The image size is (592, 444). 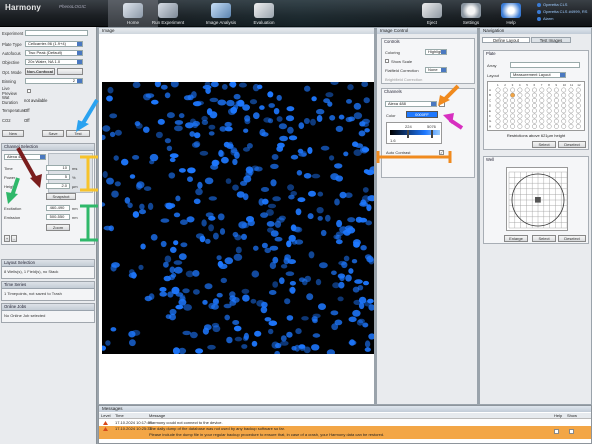 What do you see at coordinates (345, 416) in the screenshot?
I see `messages-header-row: Level Time Message Help Show` at bounding box center [345, 416].